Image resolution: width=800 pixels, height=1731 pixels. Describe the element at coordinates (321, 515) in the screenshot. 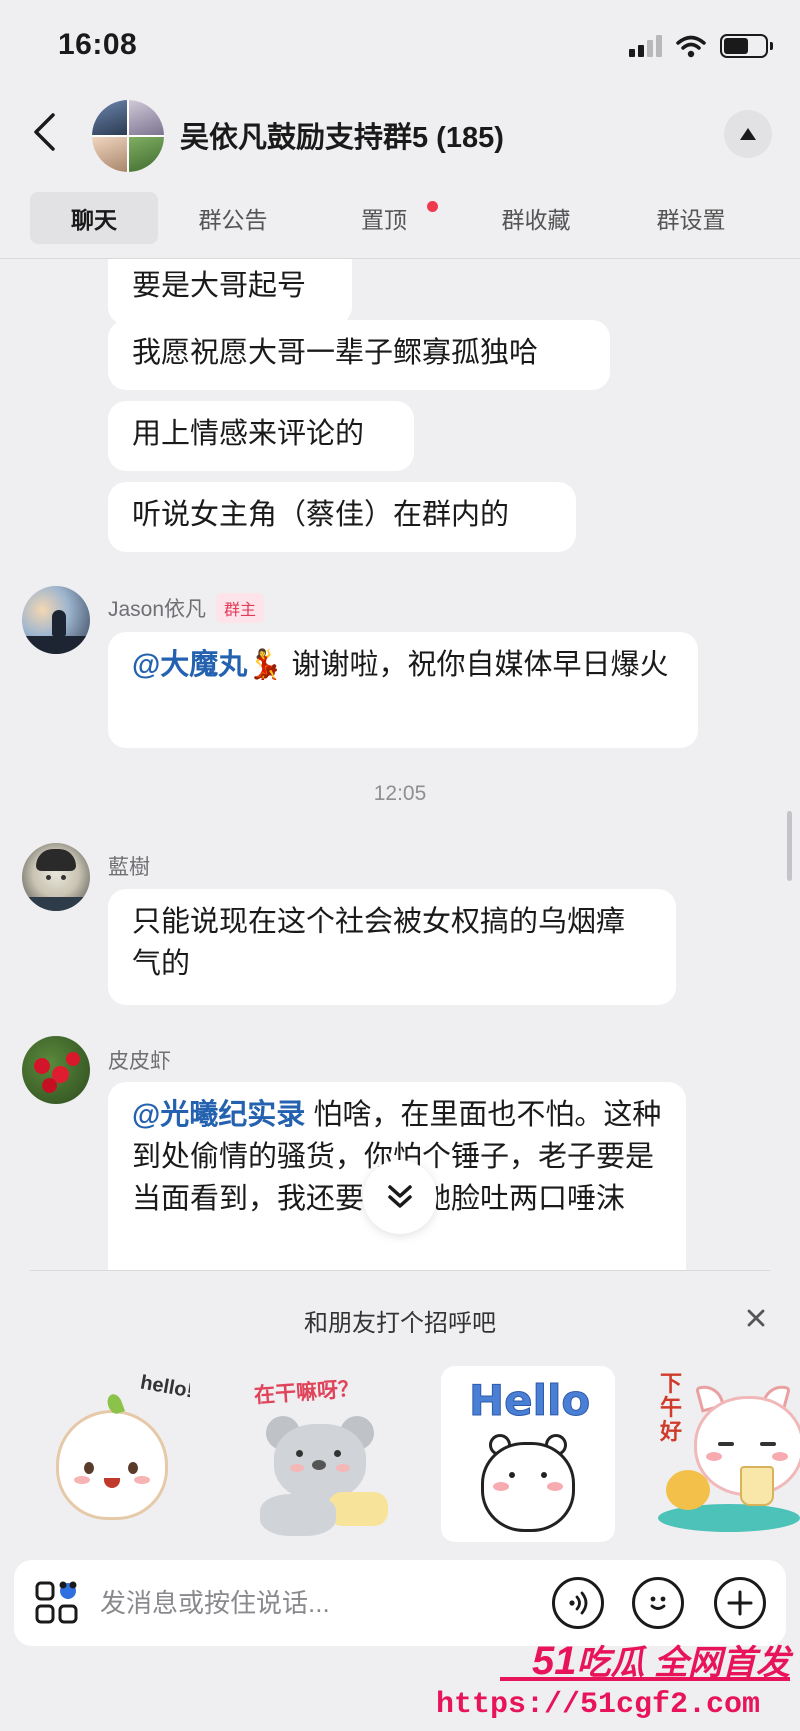

I see `message-text: 听说女主角（蔡佳）在群内的` at that location.